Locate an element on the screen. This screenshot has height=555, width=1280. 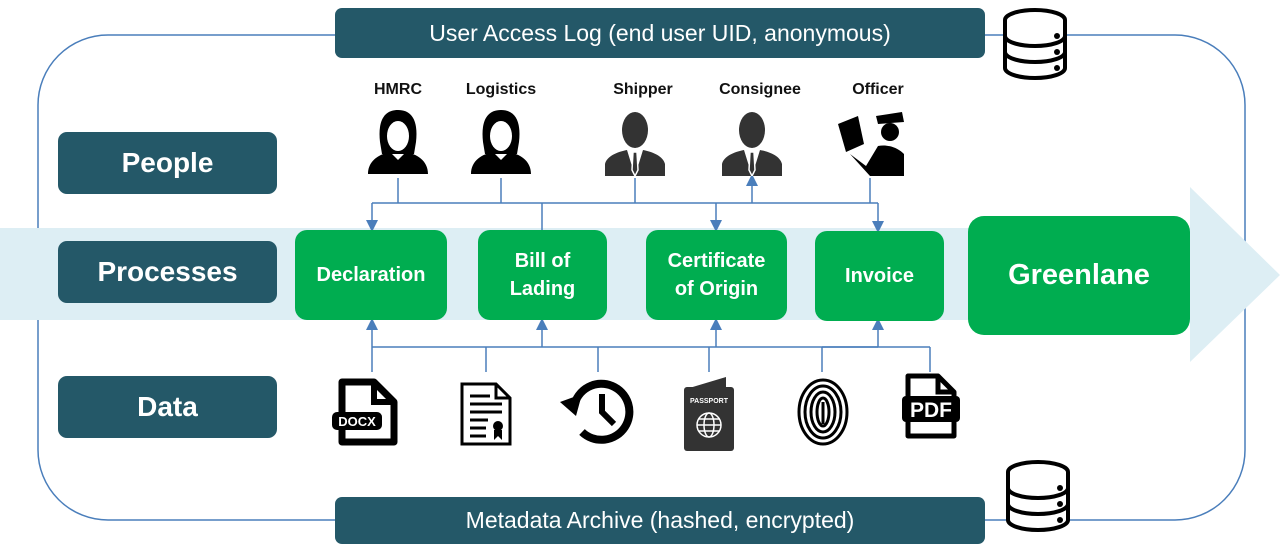
person-label-shipper: Shipper is located at coordinates (643, 89).